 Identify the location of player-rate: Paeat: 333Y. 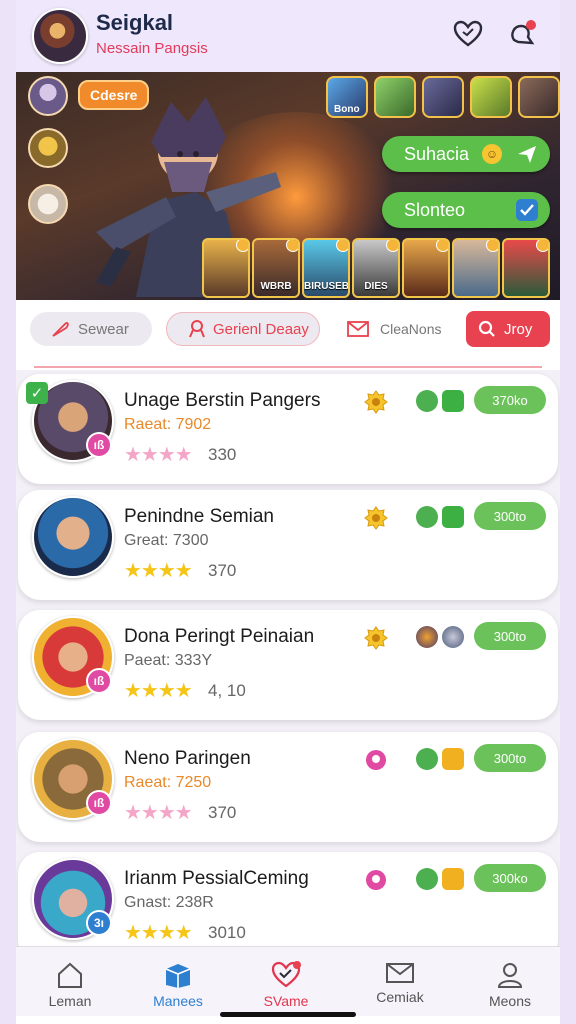
(168, 660).